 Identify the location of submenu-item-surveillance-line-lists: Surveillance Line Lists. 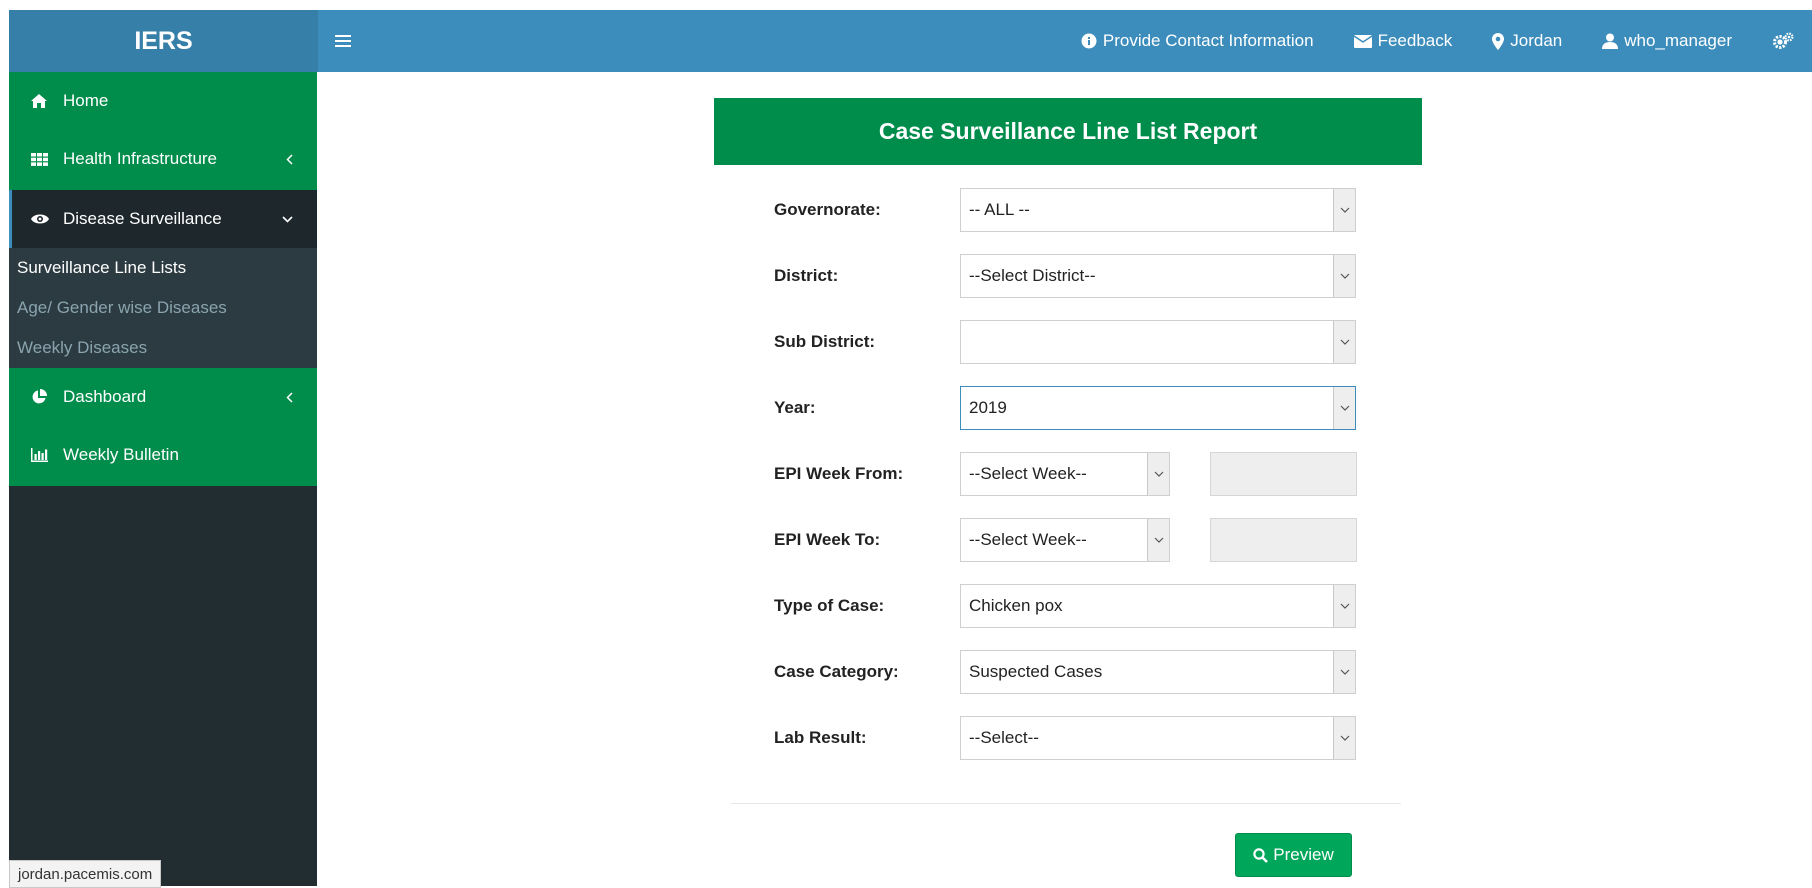
(101, 268).